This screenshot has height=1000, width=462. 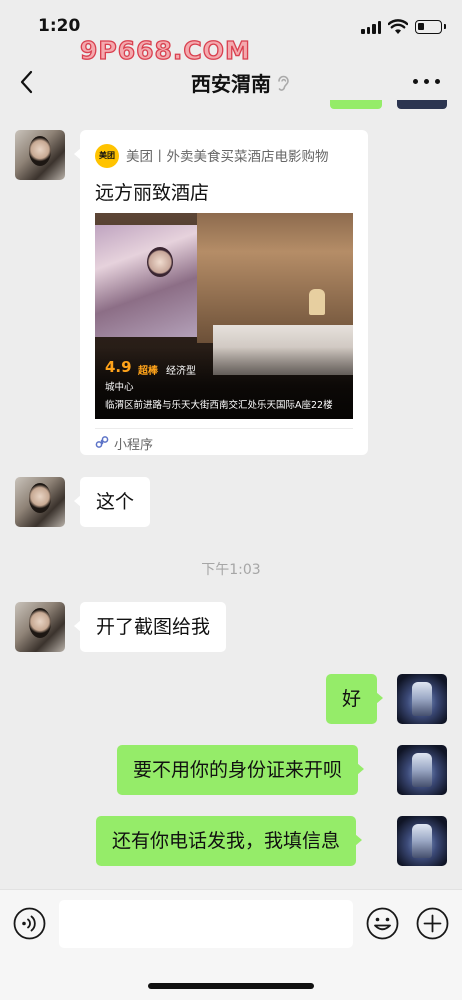 I want to click on card-source: 美团丨外卖美食买菜酒店电影购物, so click(x=227, y=157).